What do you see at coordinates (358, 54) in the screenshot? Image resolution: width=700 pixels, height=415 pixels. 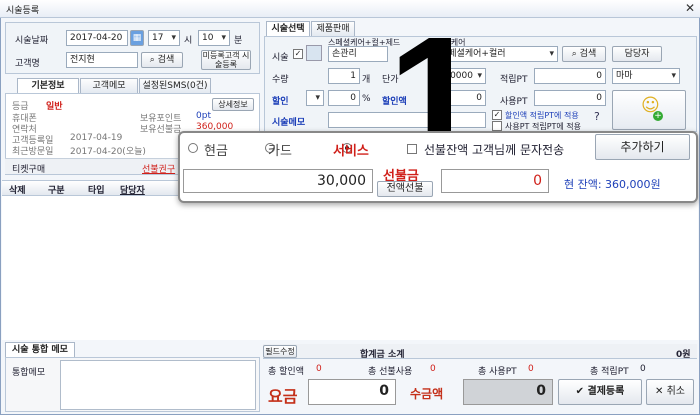 I see `service-input: 손관리` at bounding box center [358, 54].